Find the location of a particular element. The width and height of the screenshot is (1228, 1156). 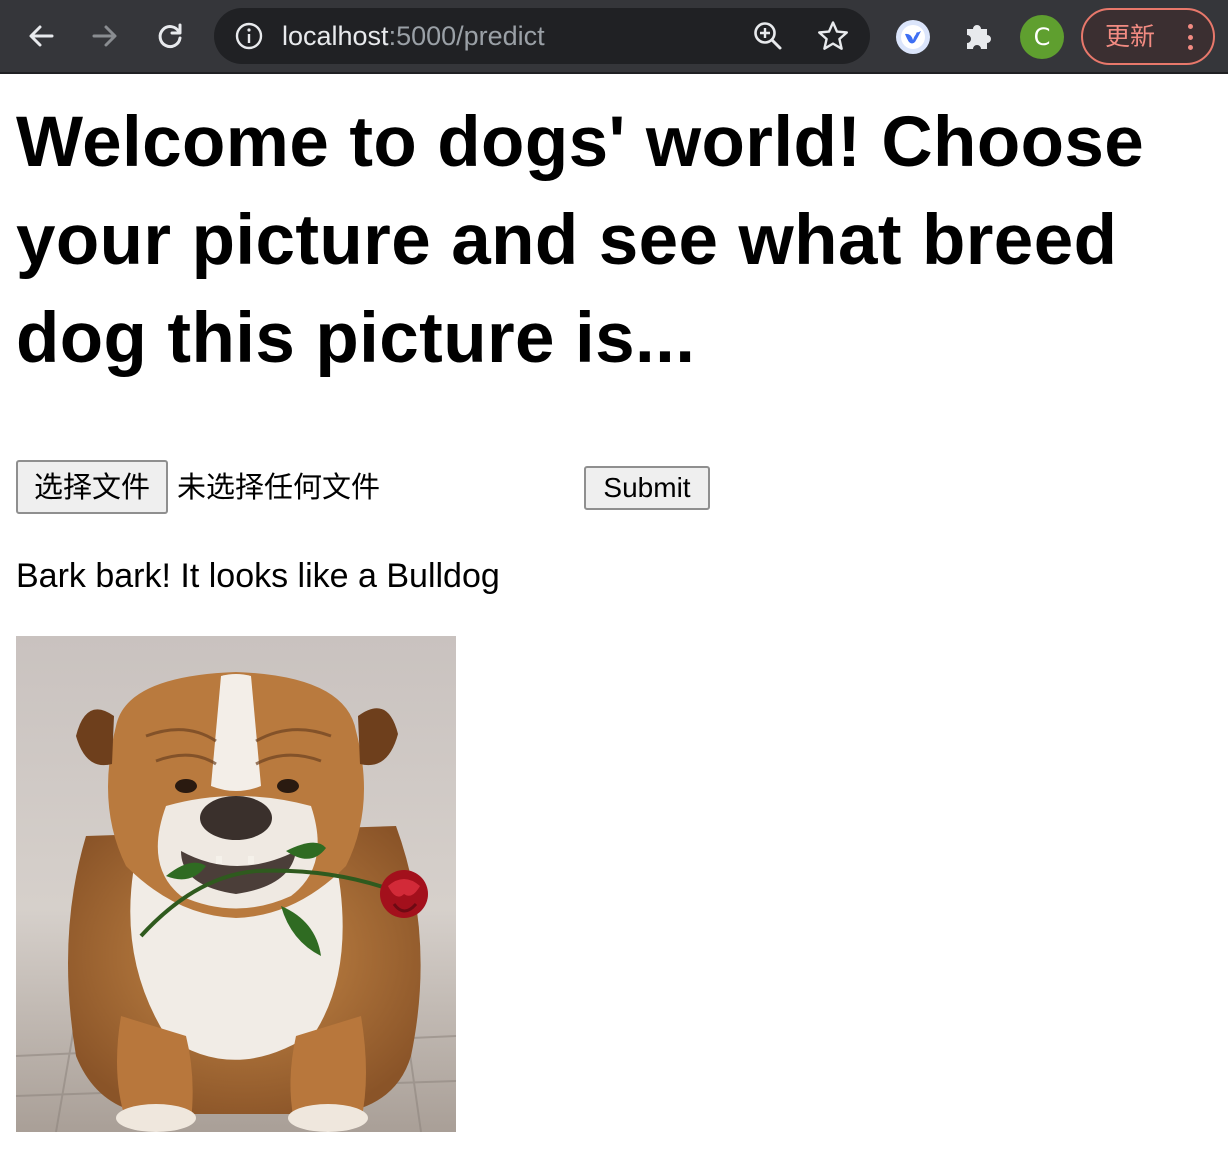

browser-toolbar: localhost:5000/predict C 更新 is located at coordinates (614, 37).